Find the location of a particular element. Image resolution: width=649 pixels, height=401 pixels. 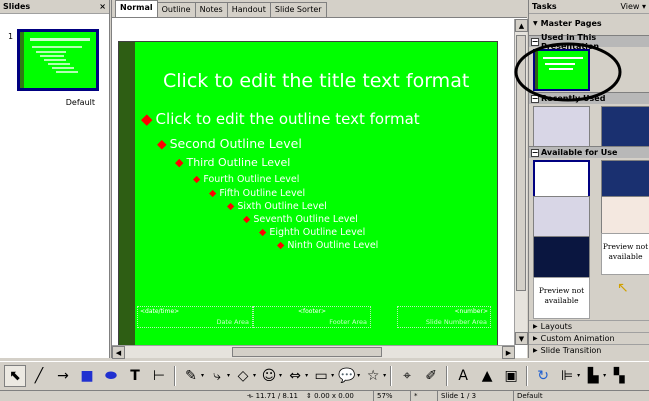

dimension-line-icon: ⊢ is located at coordinates (159, 376).